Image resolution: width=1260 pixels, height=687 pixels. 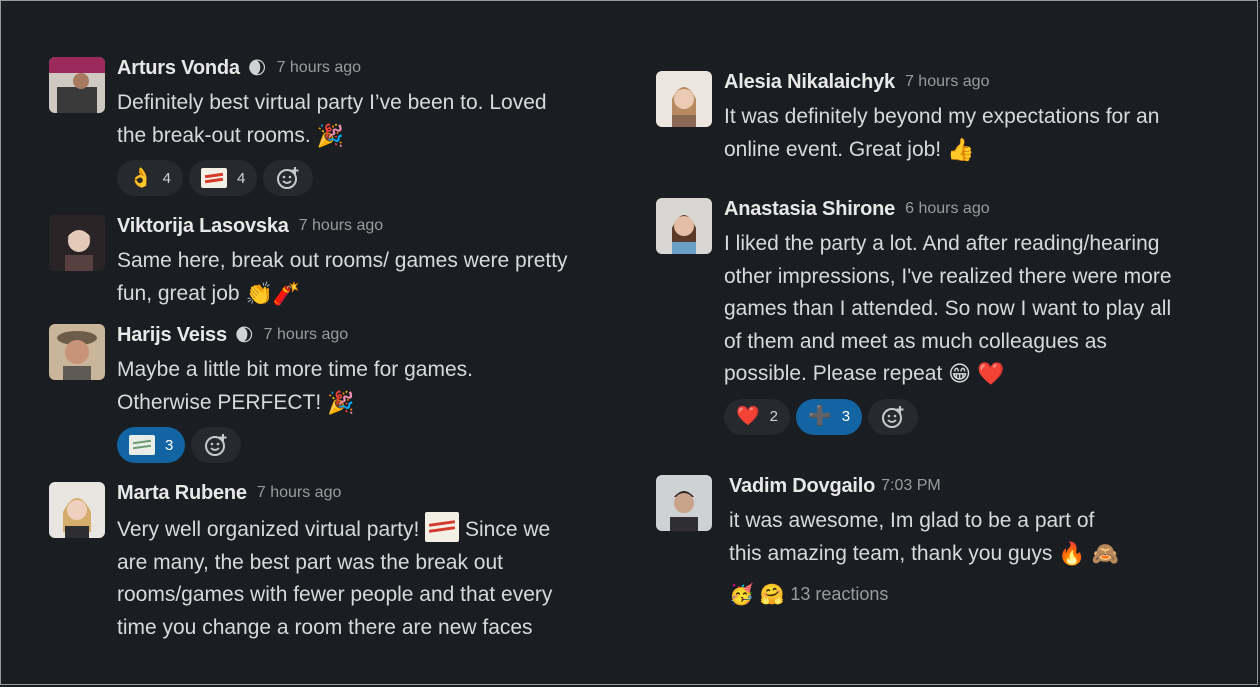 What do you see at coordinates (976, 373) in the screenshot?
I see `grin-heart-icon: 😁 ❤️` at bounding box center [976, 373].